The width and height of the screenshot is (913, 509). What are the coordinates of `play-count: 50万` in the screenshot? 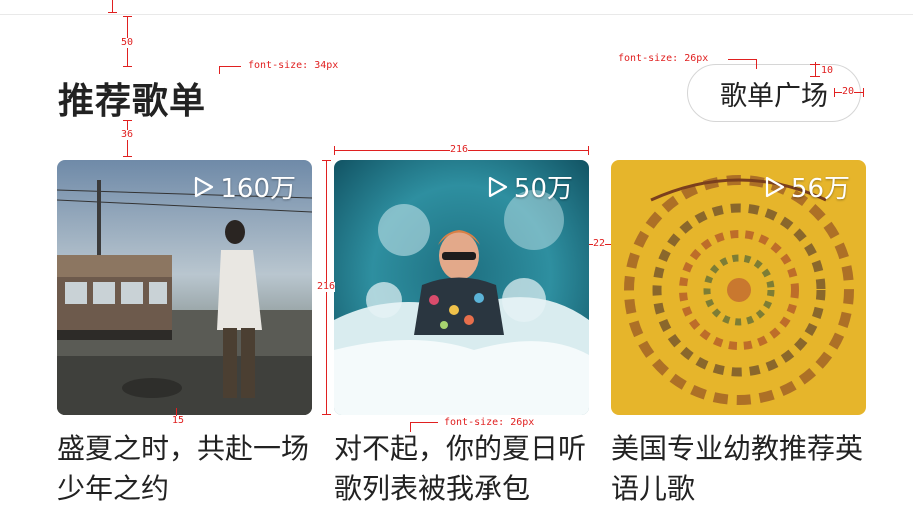 It's located at (530, 186).